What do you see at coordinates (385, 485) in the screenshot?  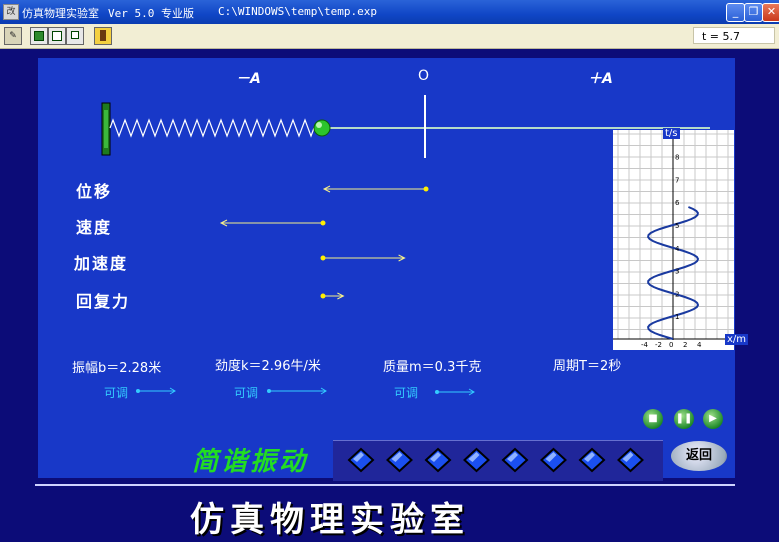 I see `footer-divider` at bounding box center [385, 485].